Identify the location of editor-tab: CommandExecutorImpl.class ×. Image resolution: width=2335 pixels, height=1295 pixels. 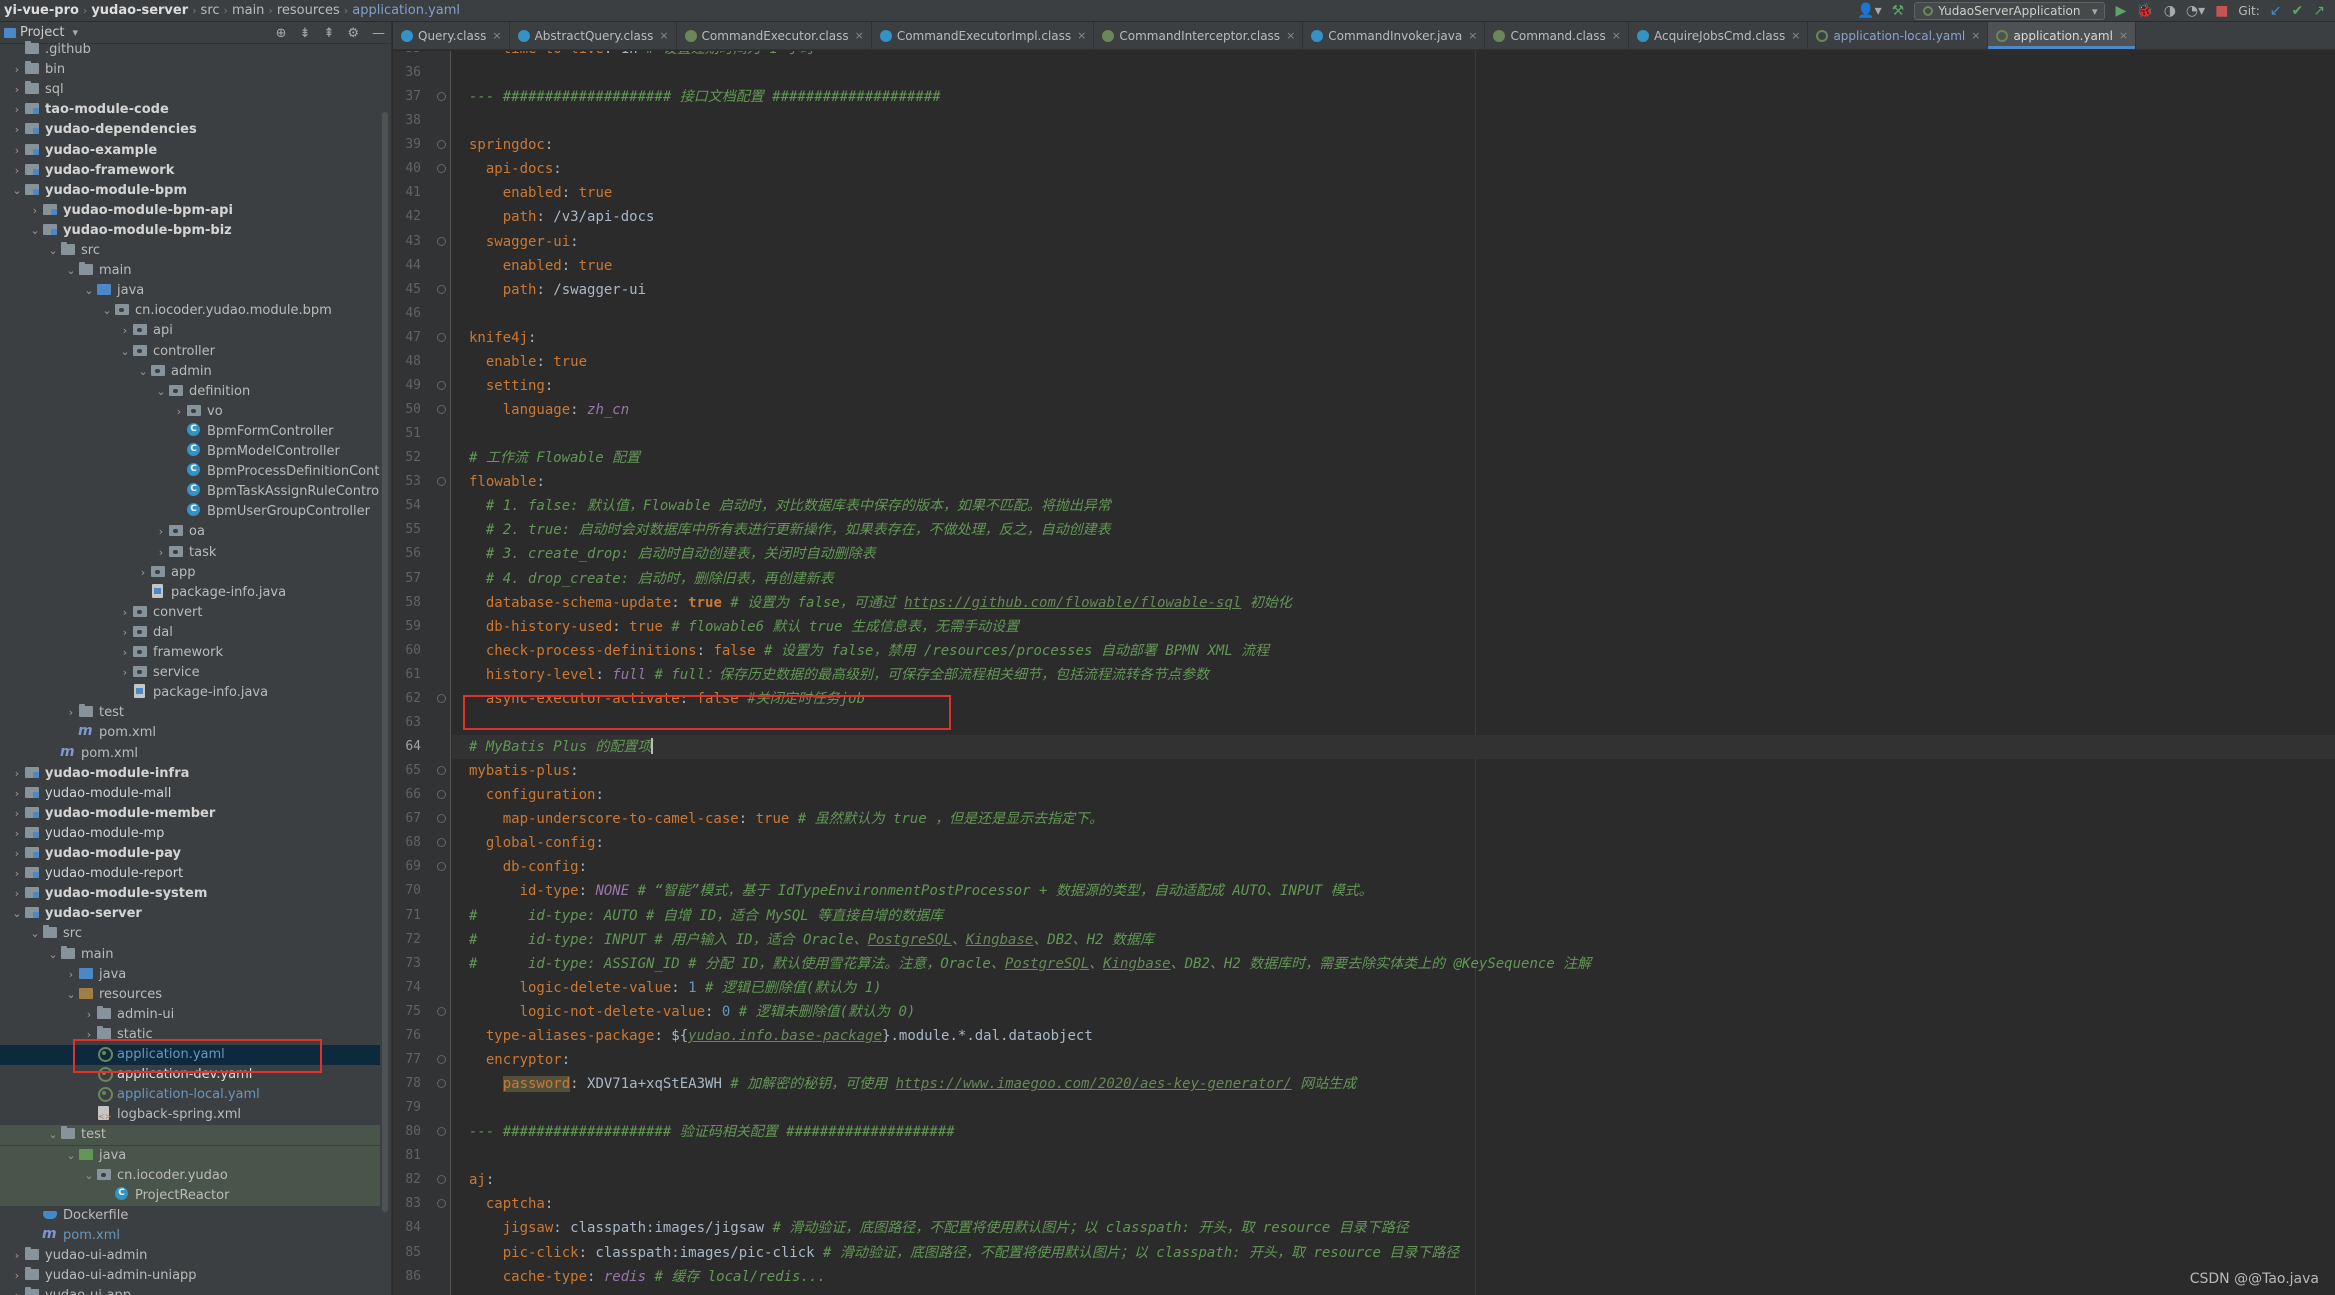
(983, 35).